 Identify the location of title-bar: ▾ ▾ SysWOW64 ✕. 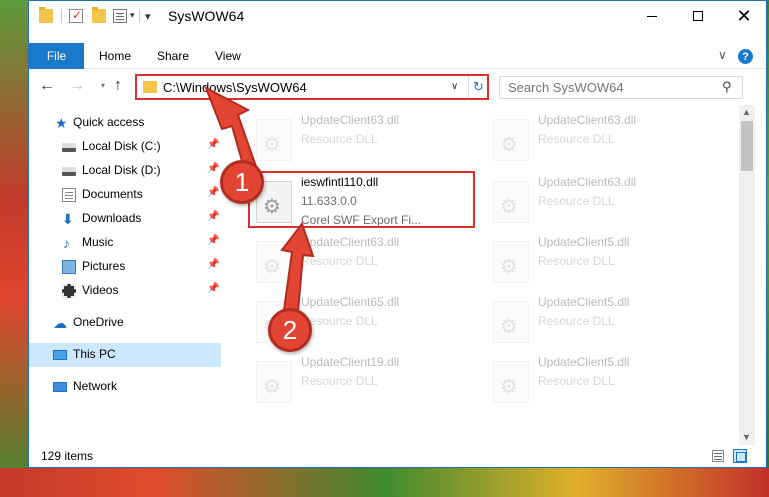
(397, 16).